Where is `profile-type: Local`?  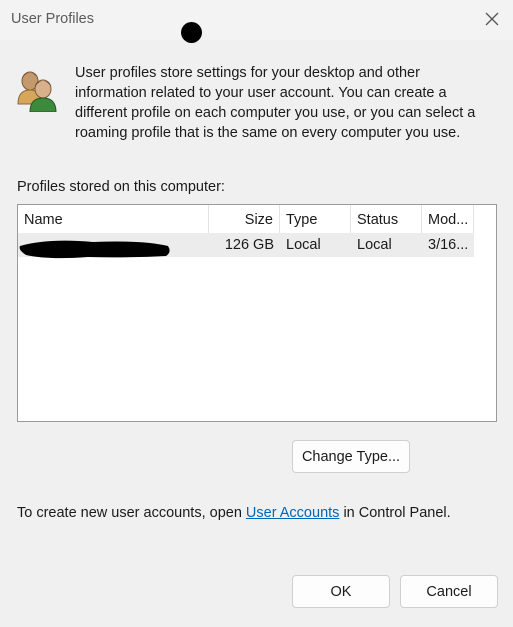 profile-type: Local is located at coordinates (303, 245).